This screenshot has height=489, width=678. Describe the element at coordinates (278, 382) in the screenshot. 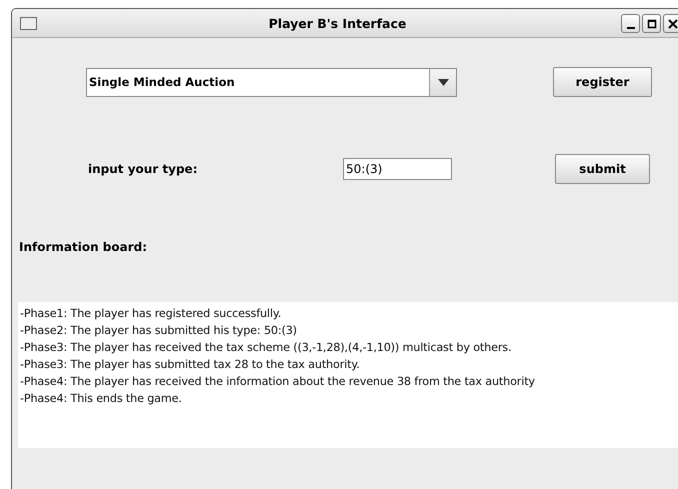

I see `log-line: -Phase4: The player has received the information about the revenue 38 from the tax authority` at that location.